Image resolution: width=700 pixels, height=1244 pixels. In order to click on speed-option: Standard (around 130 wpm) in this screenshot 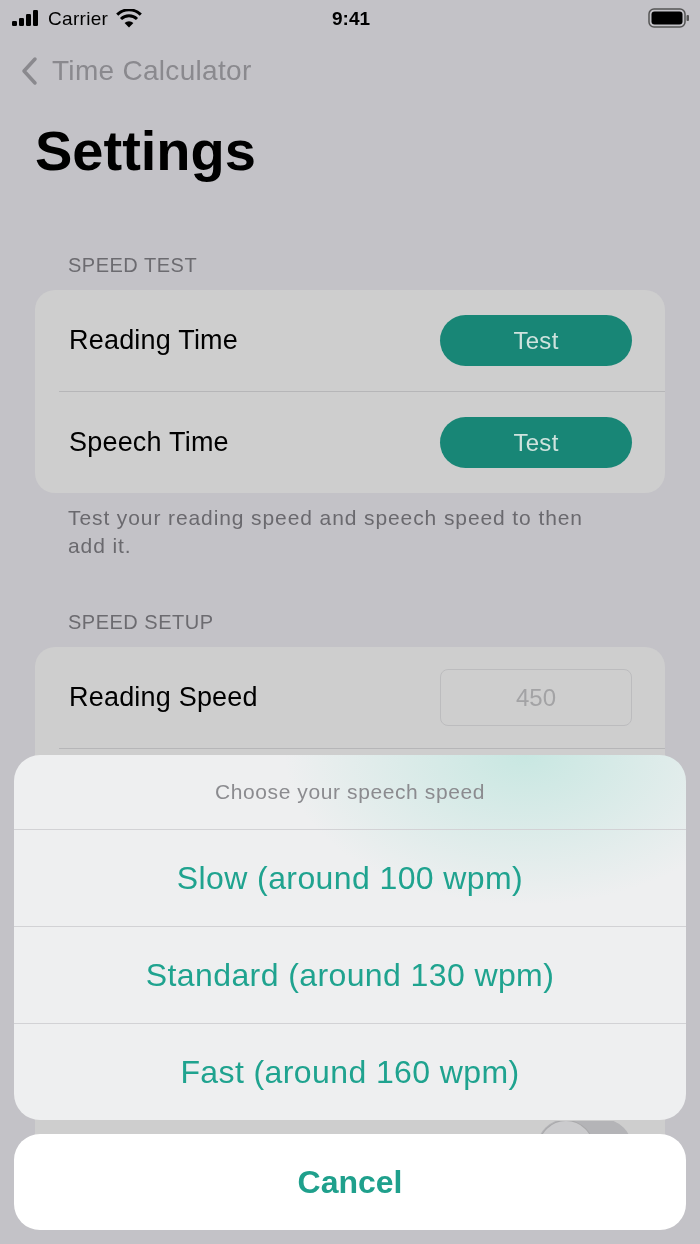, I will do `click(350, 974)`.